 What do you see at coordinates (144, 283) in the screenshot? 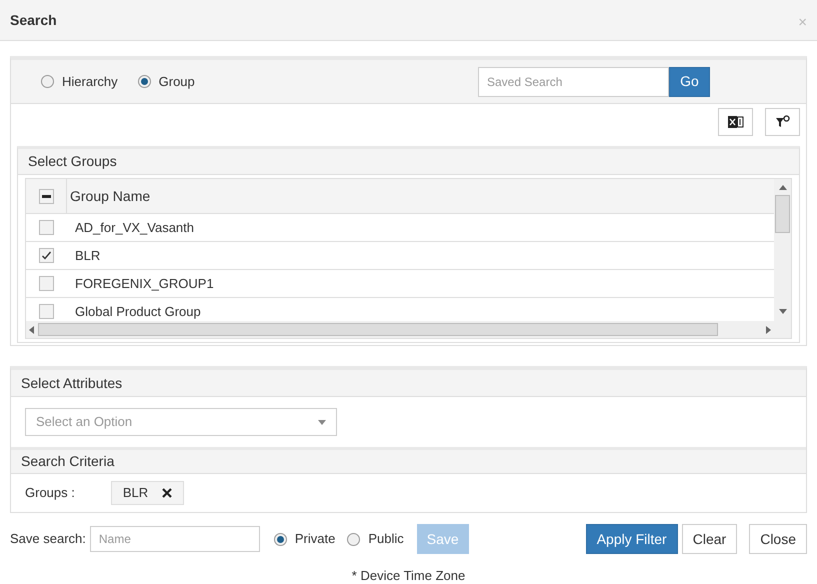
I see `table-cell-text: FOREGENIX_GROUP1` at bounding box center [144, 283].